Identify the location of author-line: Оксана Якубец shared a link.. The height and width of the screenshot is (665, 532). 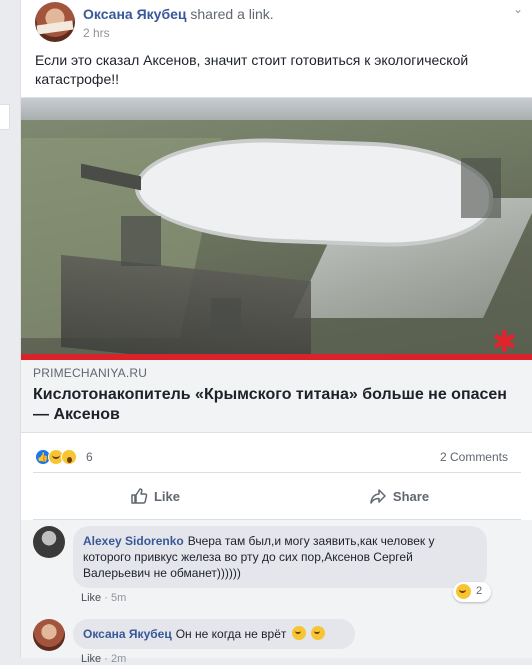
(178, 14).